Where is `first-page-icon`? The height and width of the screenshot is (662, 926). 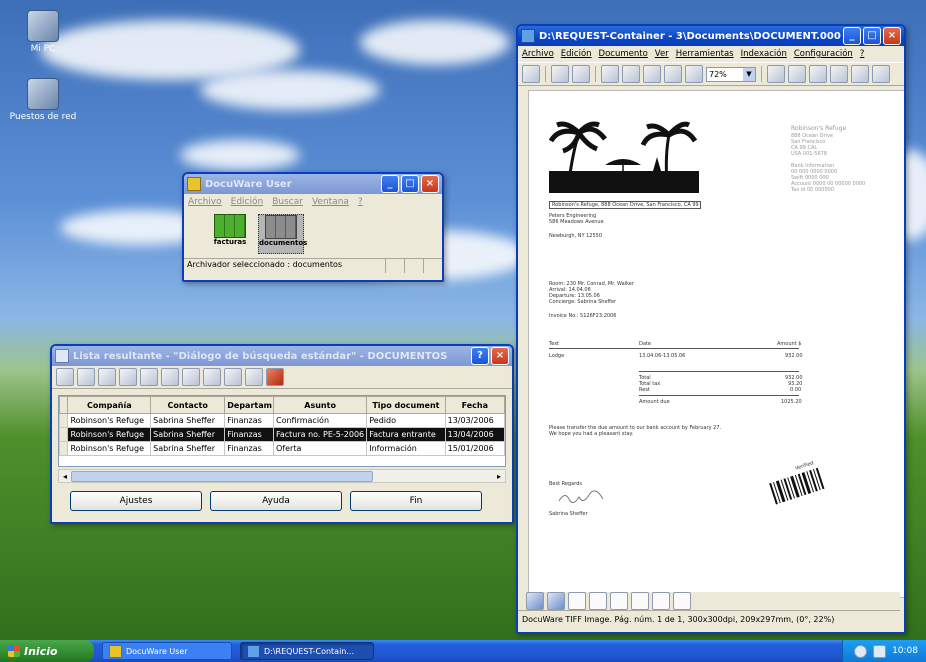
first-page-icon is located at coordinates (535, 601).